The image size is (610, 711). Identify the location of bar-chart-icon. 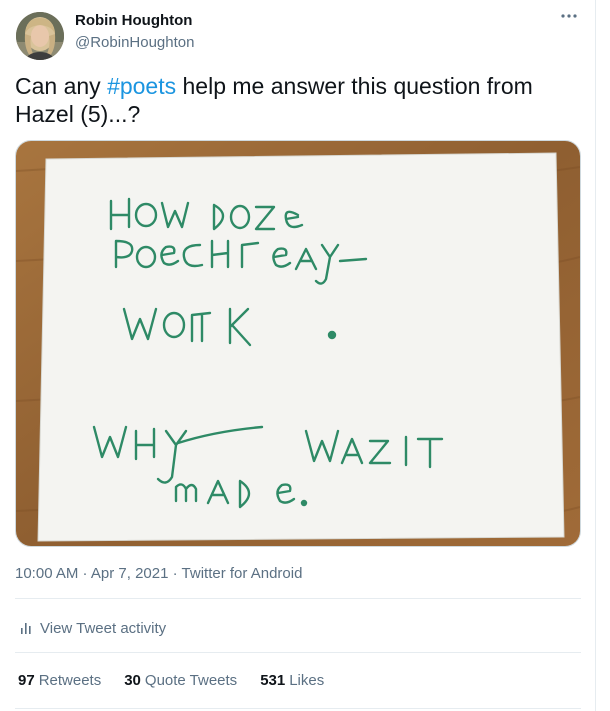
(27, 628).